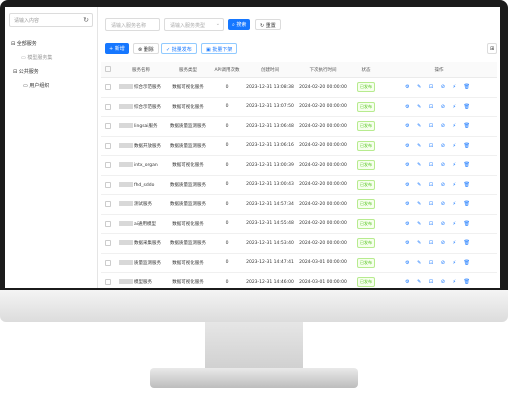  I want to click on tree-node-public: ⊟ 公共服务, so click(26, 71).